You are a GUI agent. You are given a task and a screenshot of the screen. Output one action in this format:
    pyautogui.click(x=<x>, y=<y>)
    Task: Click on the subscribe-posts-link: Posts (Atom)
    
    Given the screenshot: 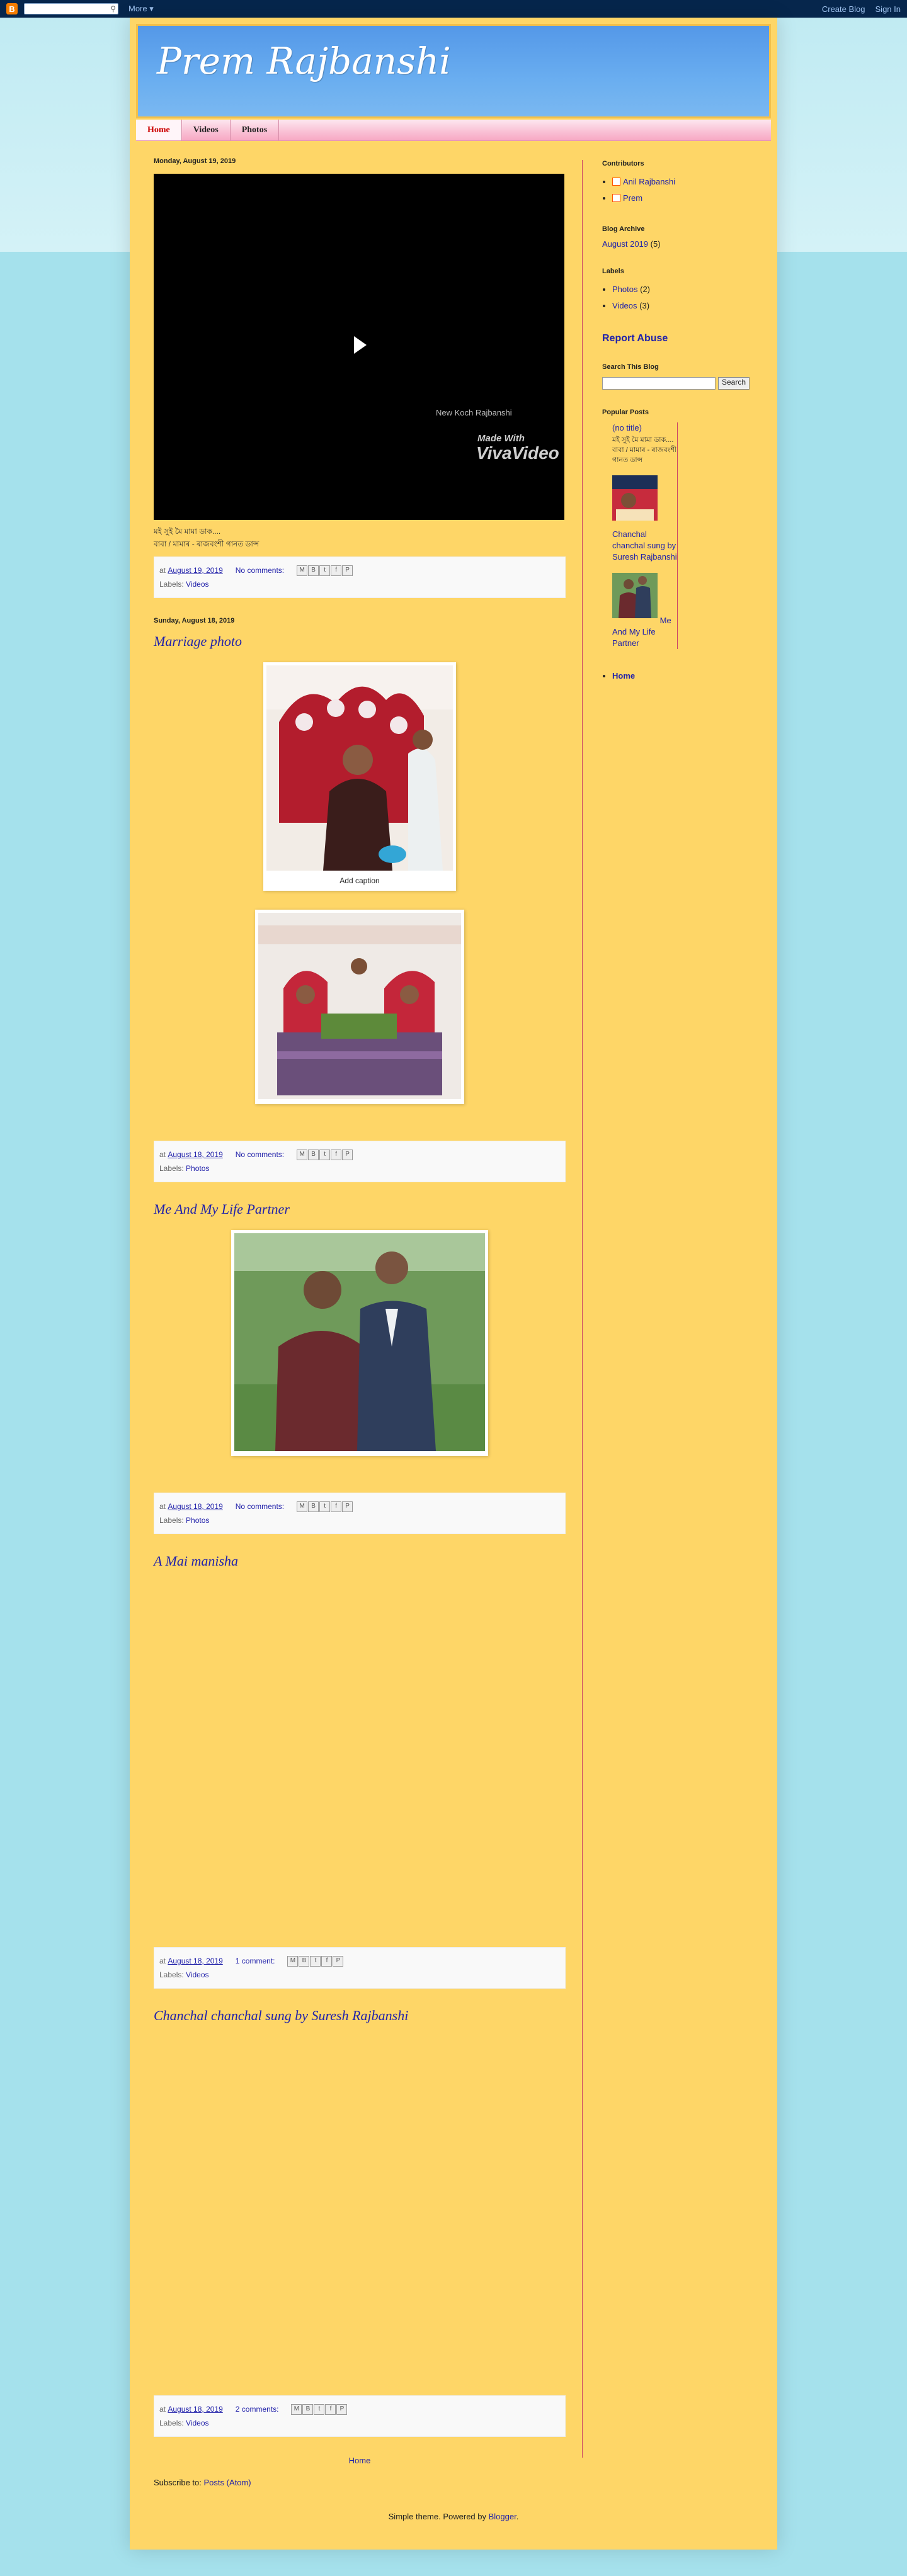 What is the action you would take?
    pyautogui.click(x=227, y=2482)
    